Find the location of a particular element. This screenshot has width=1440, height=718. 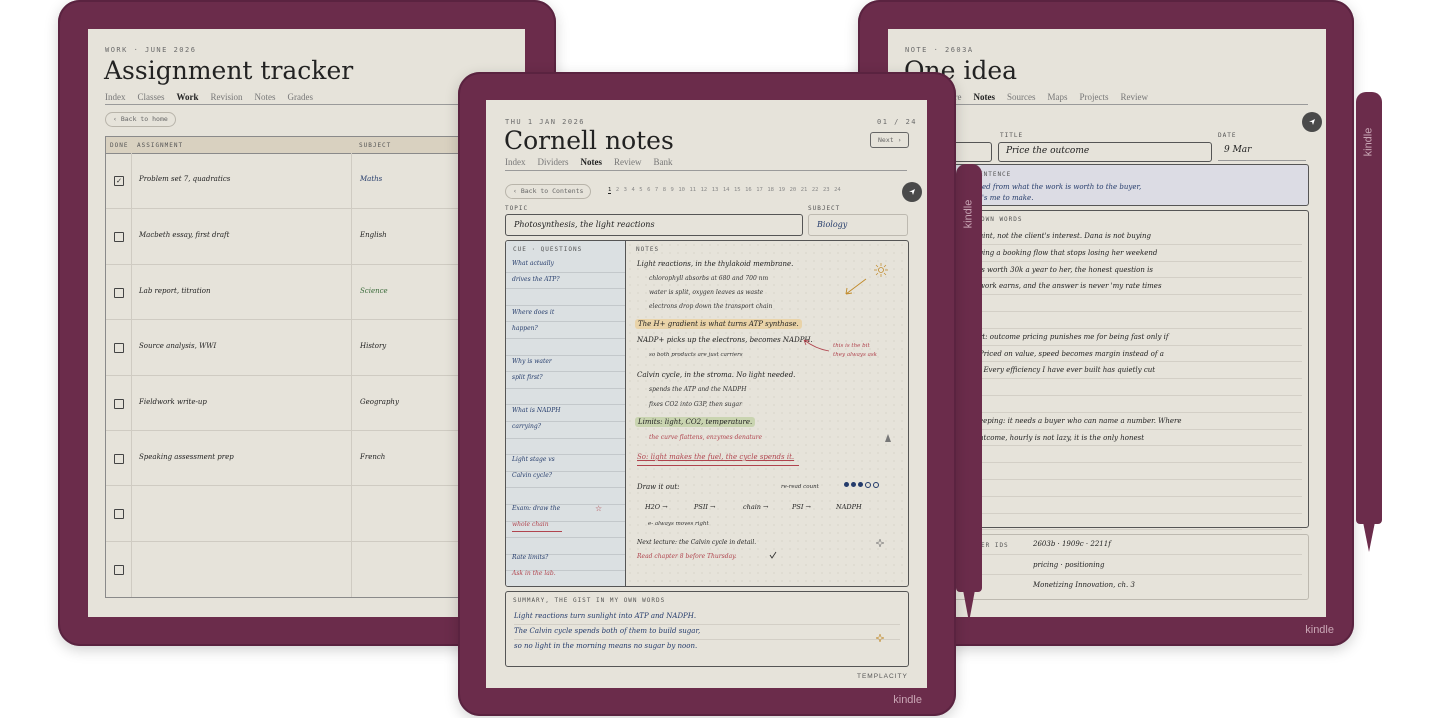

page-number-link: 4 is located at coordinates (632, 190).